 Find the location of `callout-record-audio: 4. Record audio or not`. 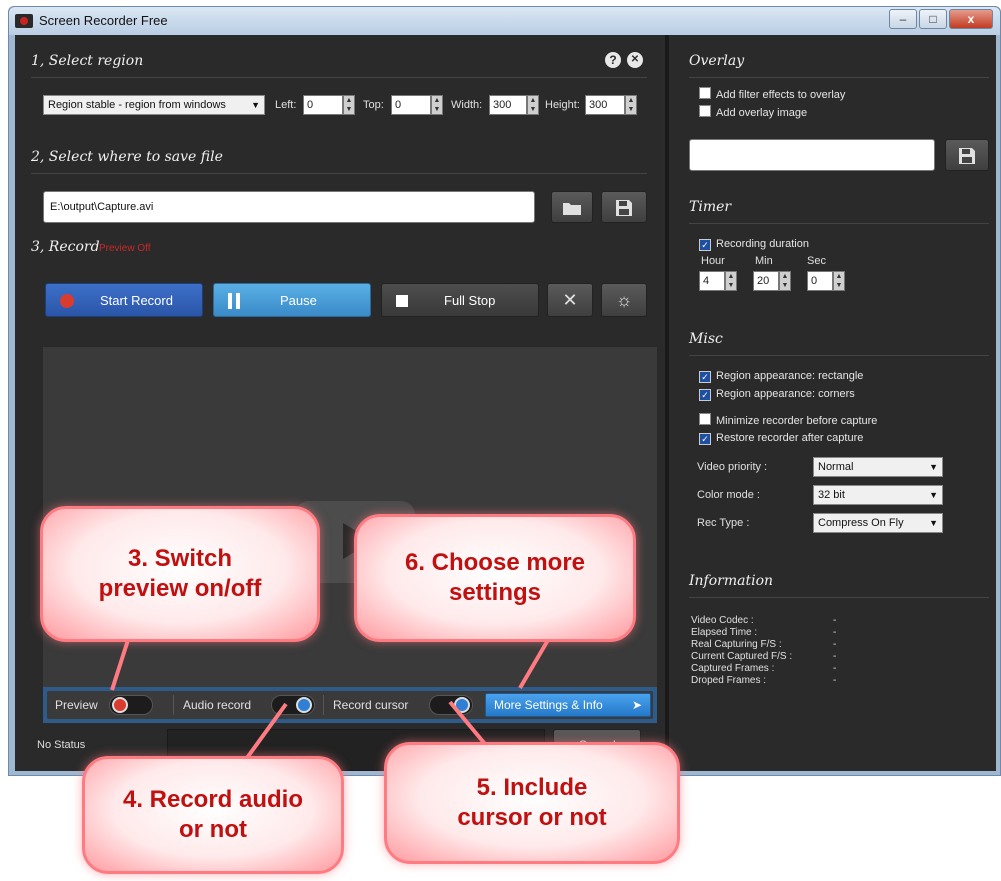

callout-record-audio: 4. Record audio or not is located at coordinates (213, 815).